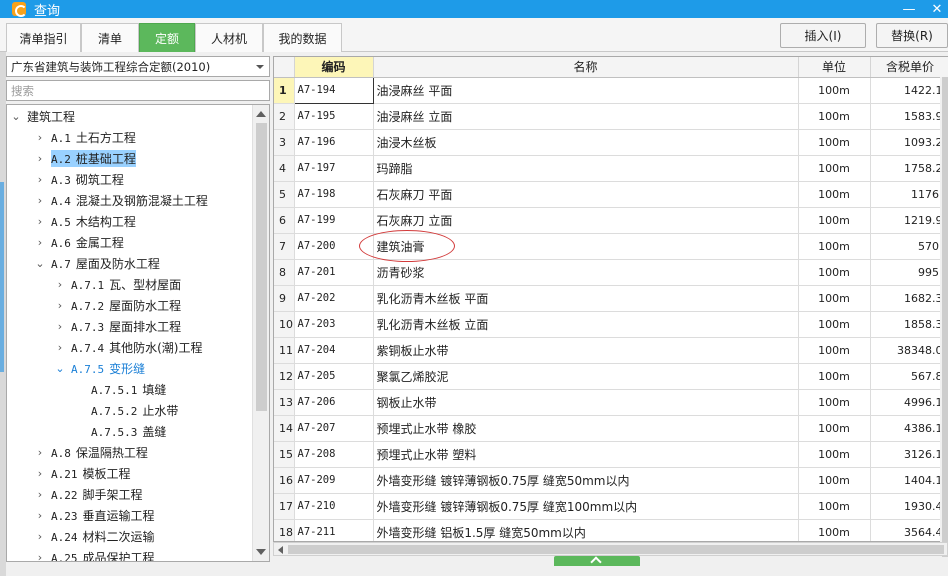 Image resolution: width=948 pixels, height=576 pixels. What do you see at coordinates (284, 194) in the screenshot?
I see `row-number-cell: 5` at bounding box center [284, 194].